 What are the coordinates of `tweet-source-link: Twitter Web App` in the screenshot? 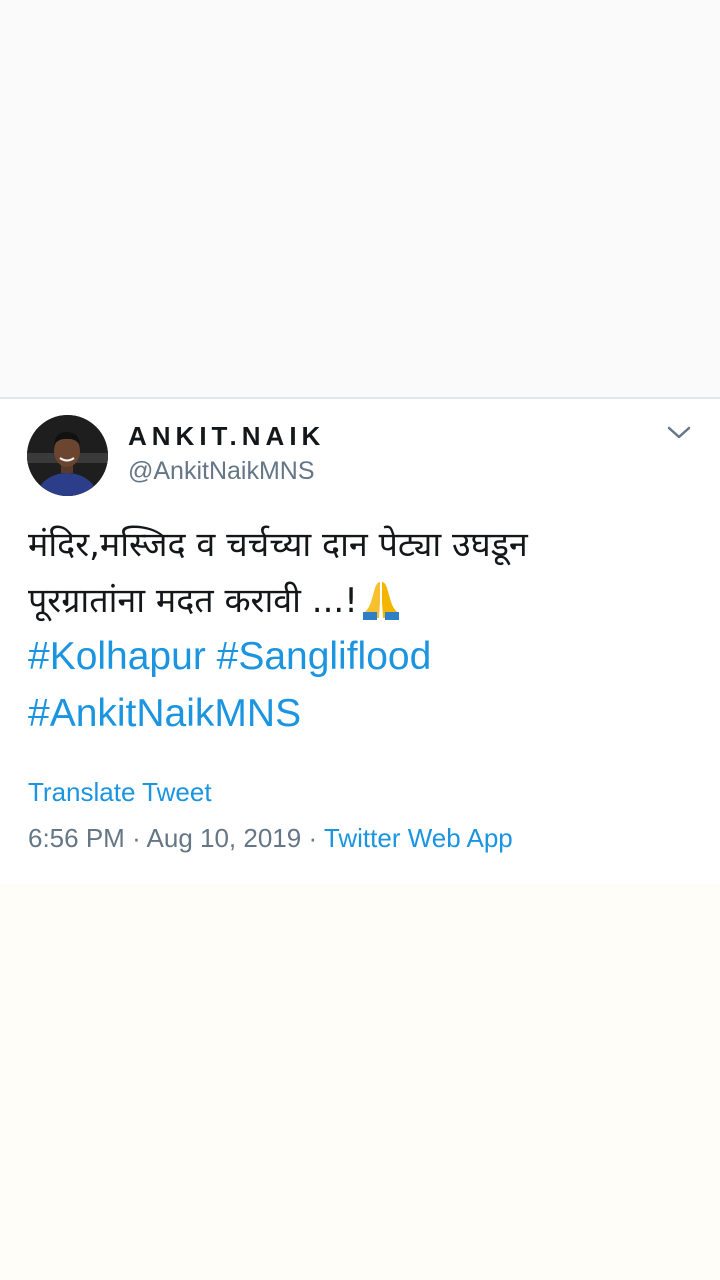 It's located at (418, 838).